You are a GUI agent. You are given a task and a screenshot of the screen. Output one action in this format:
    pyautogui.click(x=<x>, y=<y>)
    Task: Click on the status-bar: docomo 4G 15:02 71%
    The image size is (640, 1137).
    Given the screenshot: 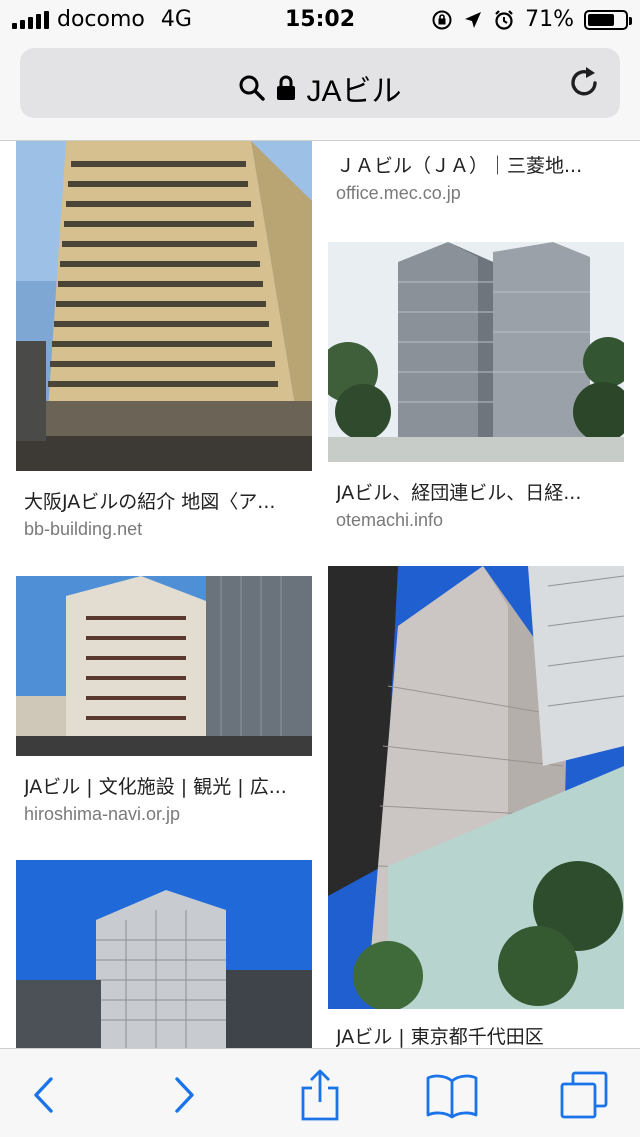 What is the action you would take?
    pyautogui.click(x=320, y=20)
    